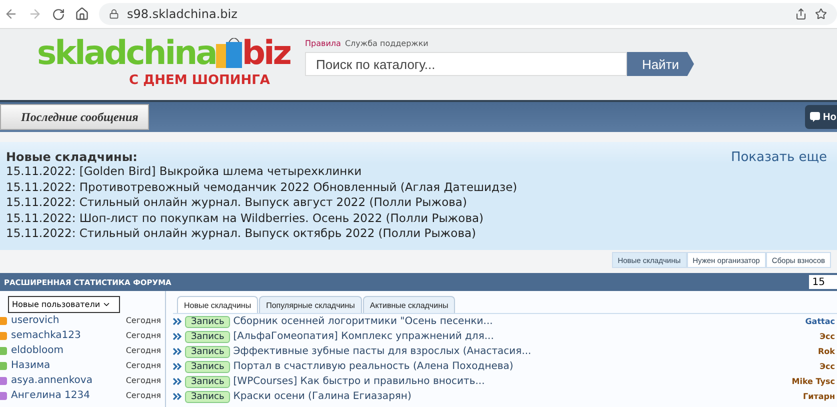  I want to click on show-more-link: Показать еще, so click(778, 196).